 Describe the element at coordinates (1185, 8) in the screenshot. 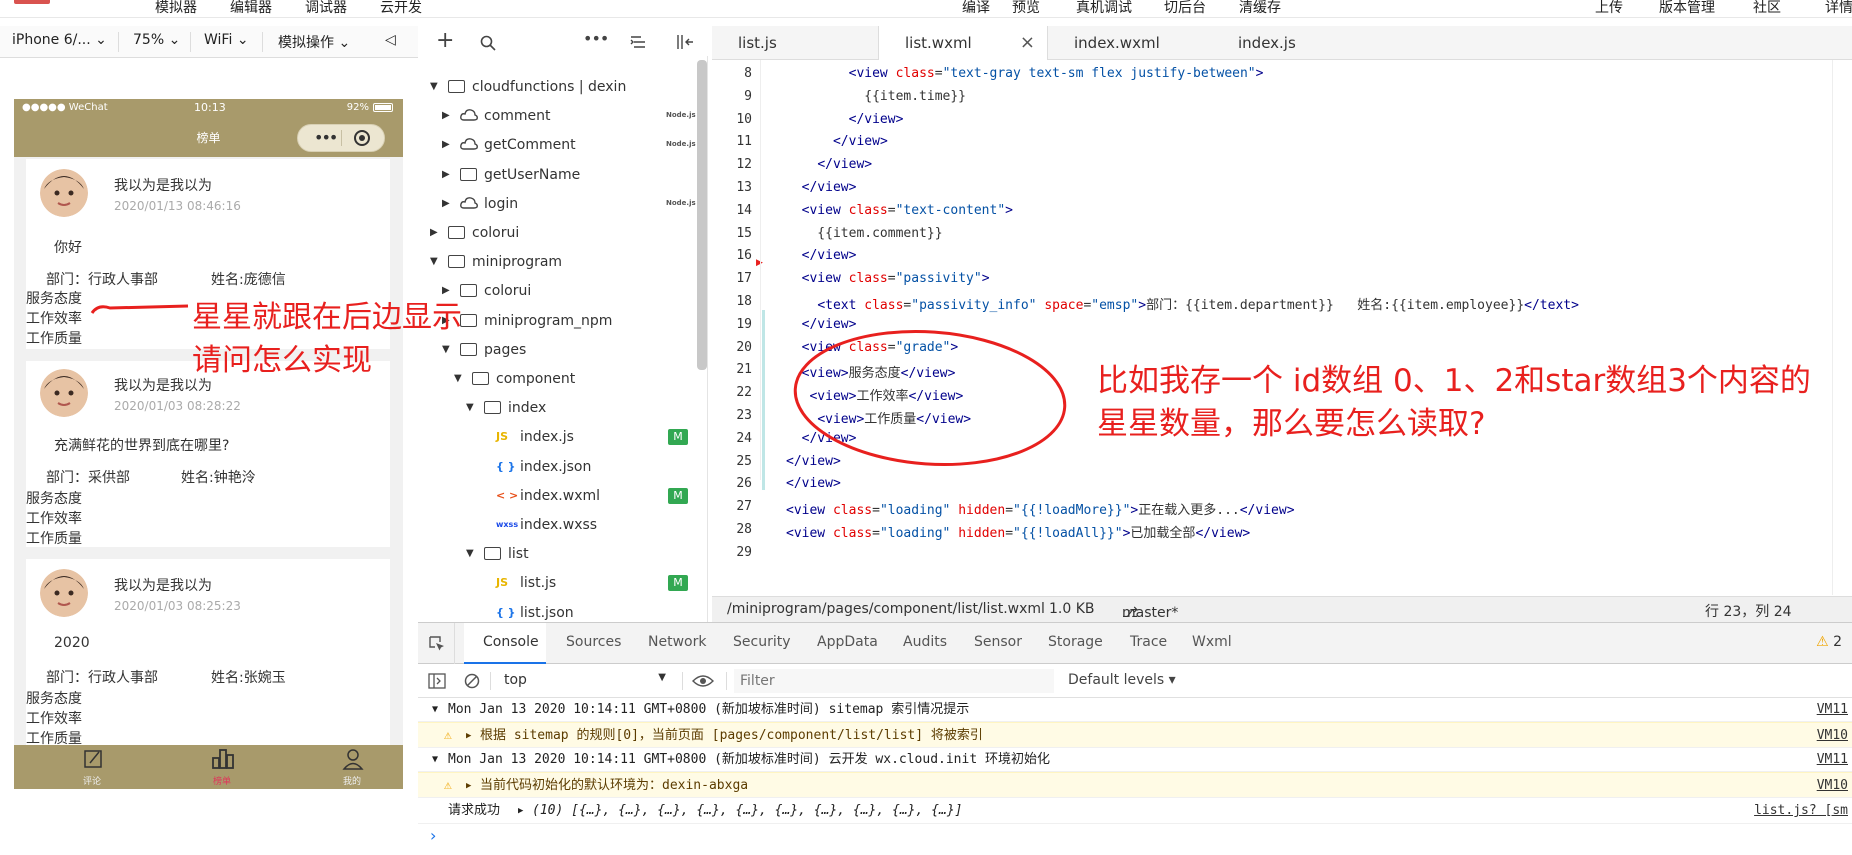

I see `menu-background: 切后台` at that location.